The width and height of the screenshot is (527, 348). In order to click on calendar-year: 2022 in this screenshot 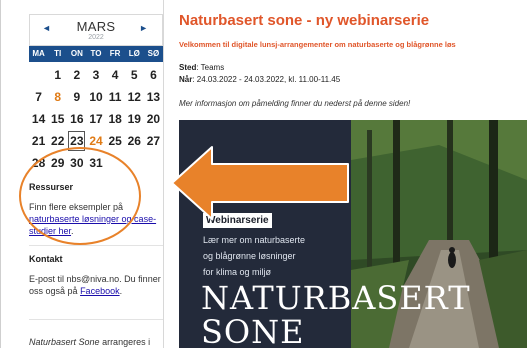, I will do `click(96, 37)`.